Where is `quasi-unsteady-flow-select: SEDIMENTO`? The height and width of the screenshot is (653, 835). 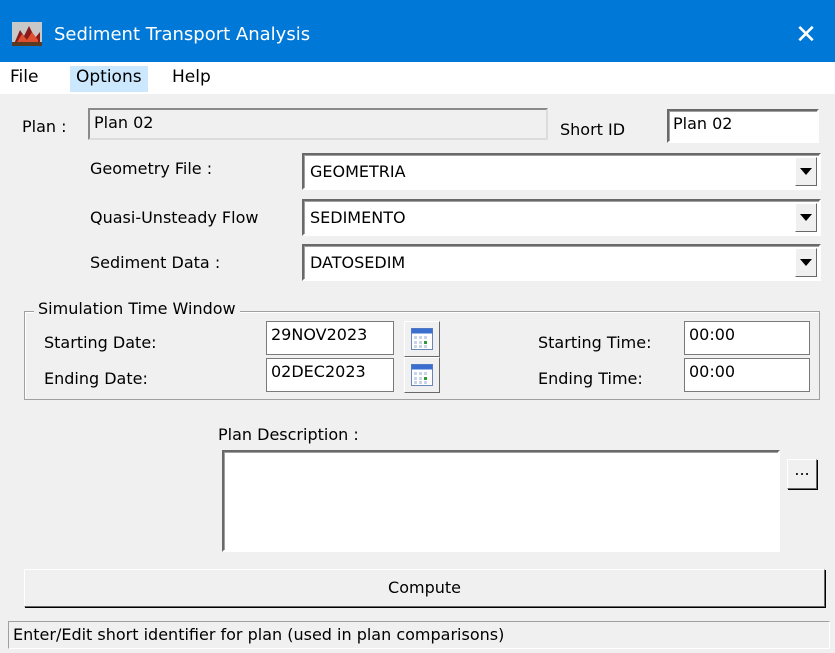 quasi-unsteady-flow-select: SEDIMENTO is located at coordinates (561, 217).